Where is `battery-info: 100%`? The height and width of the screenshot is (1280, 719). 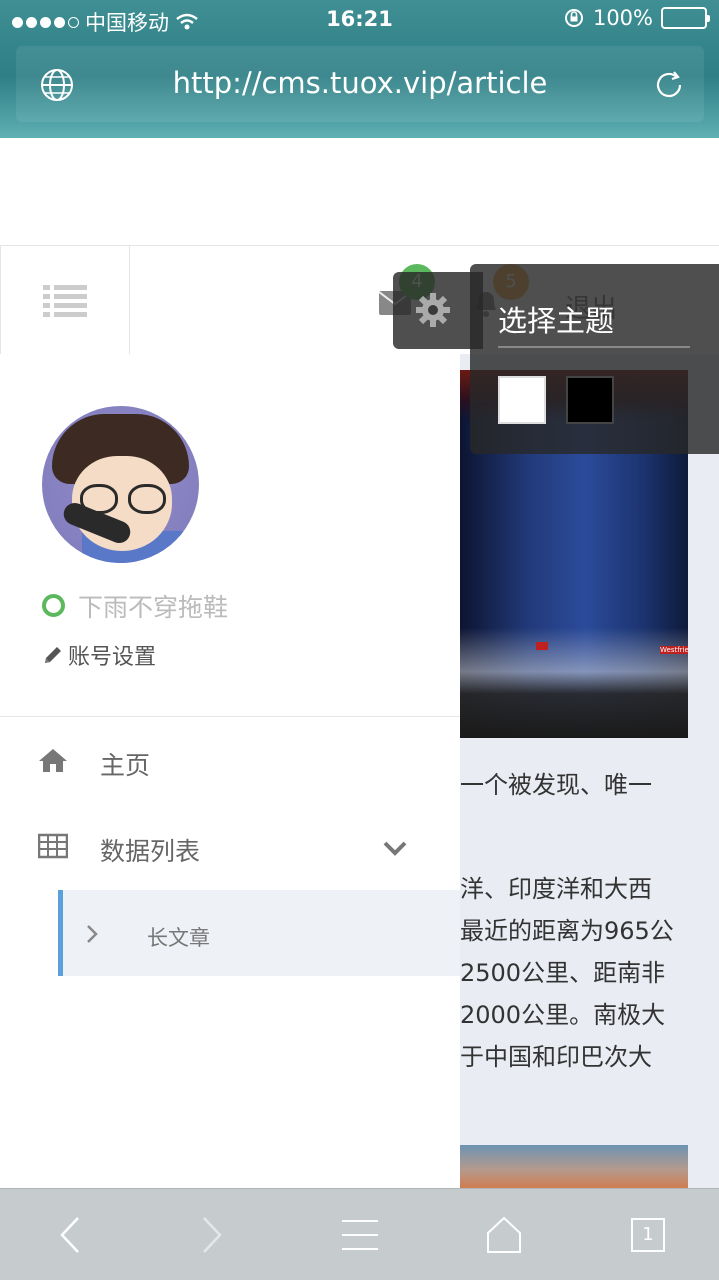
battery-info: 100% is located at coordinates (636, 18).